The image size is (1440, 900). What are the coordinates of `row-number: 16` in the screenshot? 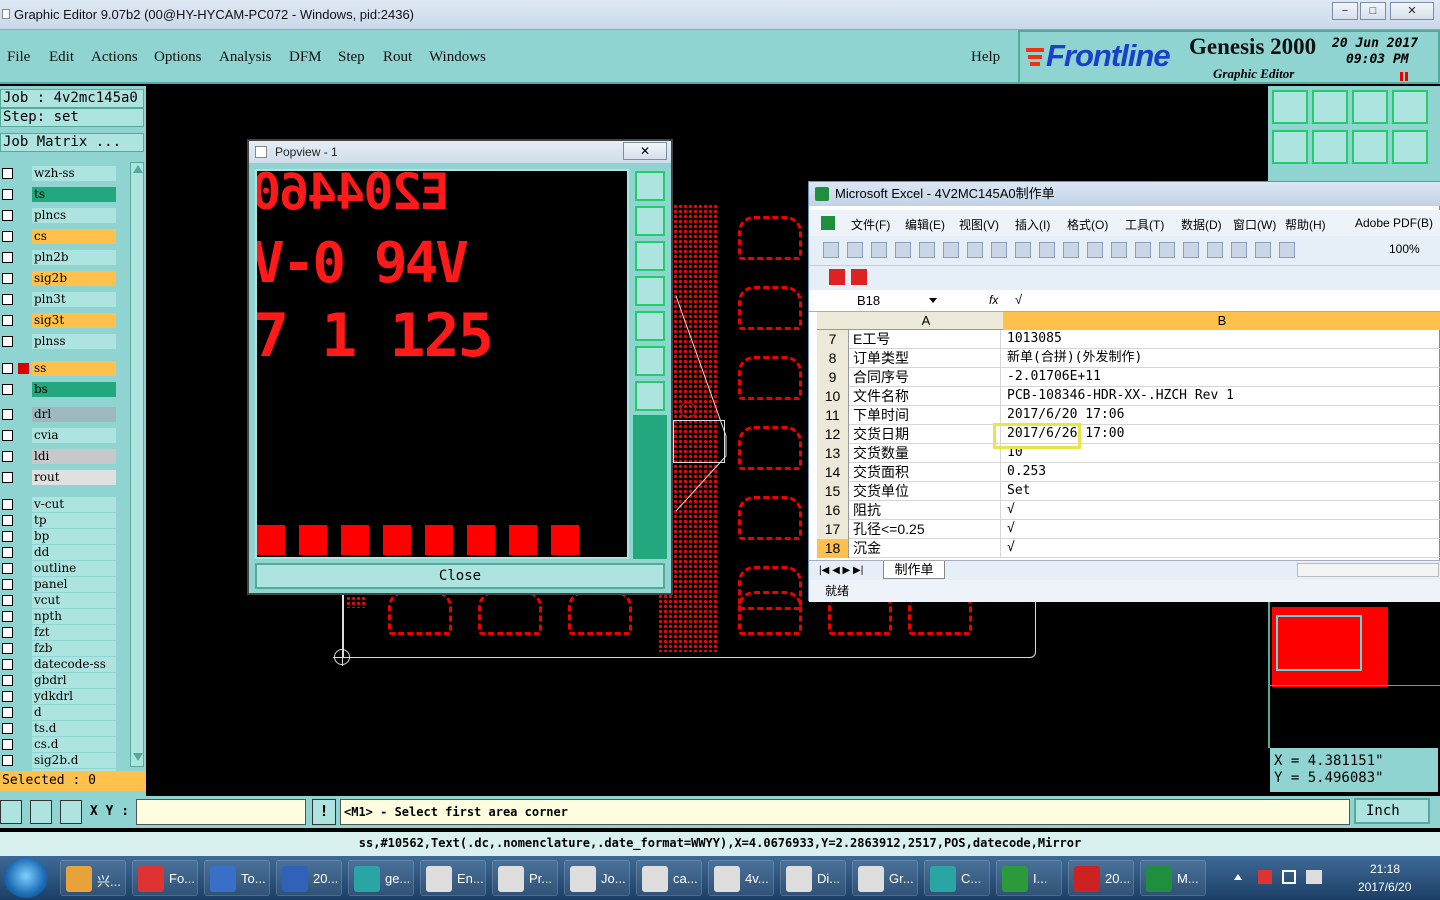 It's located at (833, 510).